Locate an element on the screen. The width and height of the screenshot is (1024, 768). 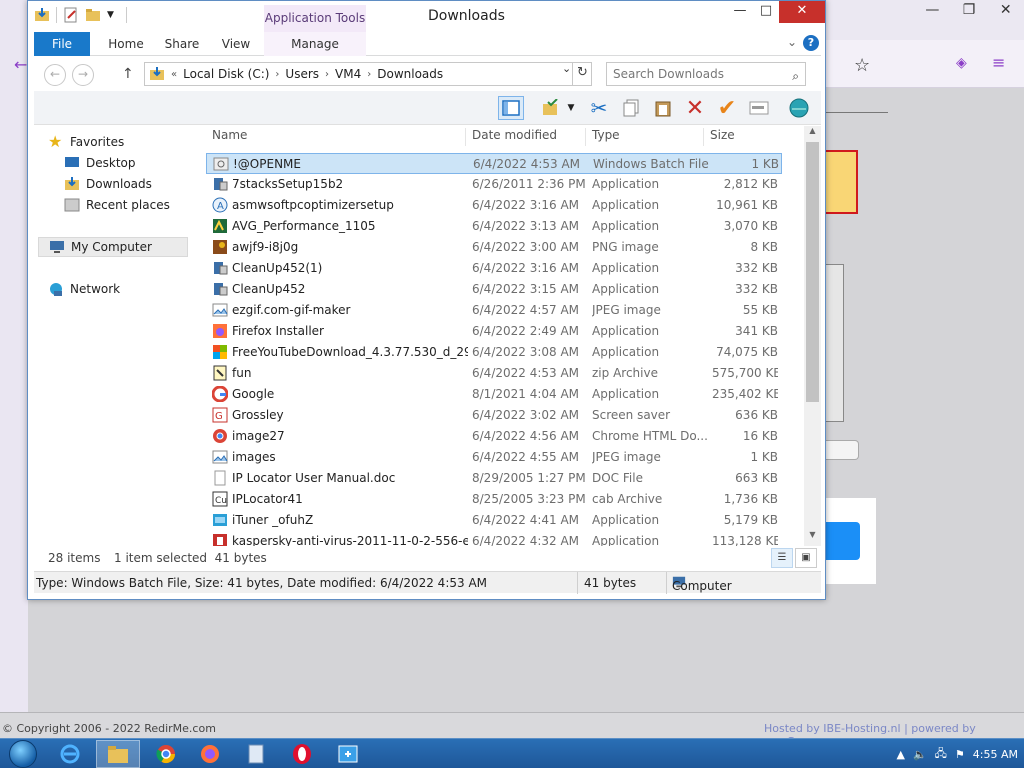
properties-icon is located at coordinates (71, 15).